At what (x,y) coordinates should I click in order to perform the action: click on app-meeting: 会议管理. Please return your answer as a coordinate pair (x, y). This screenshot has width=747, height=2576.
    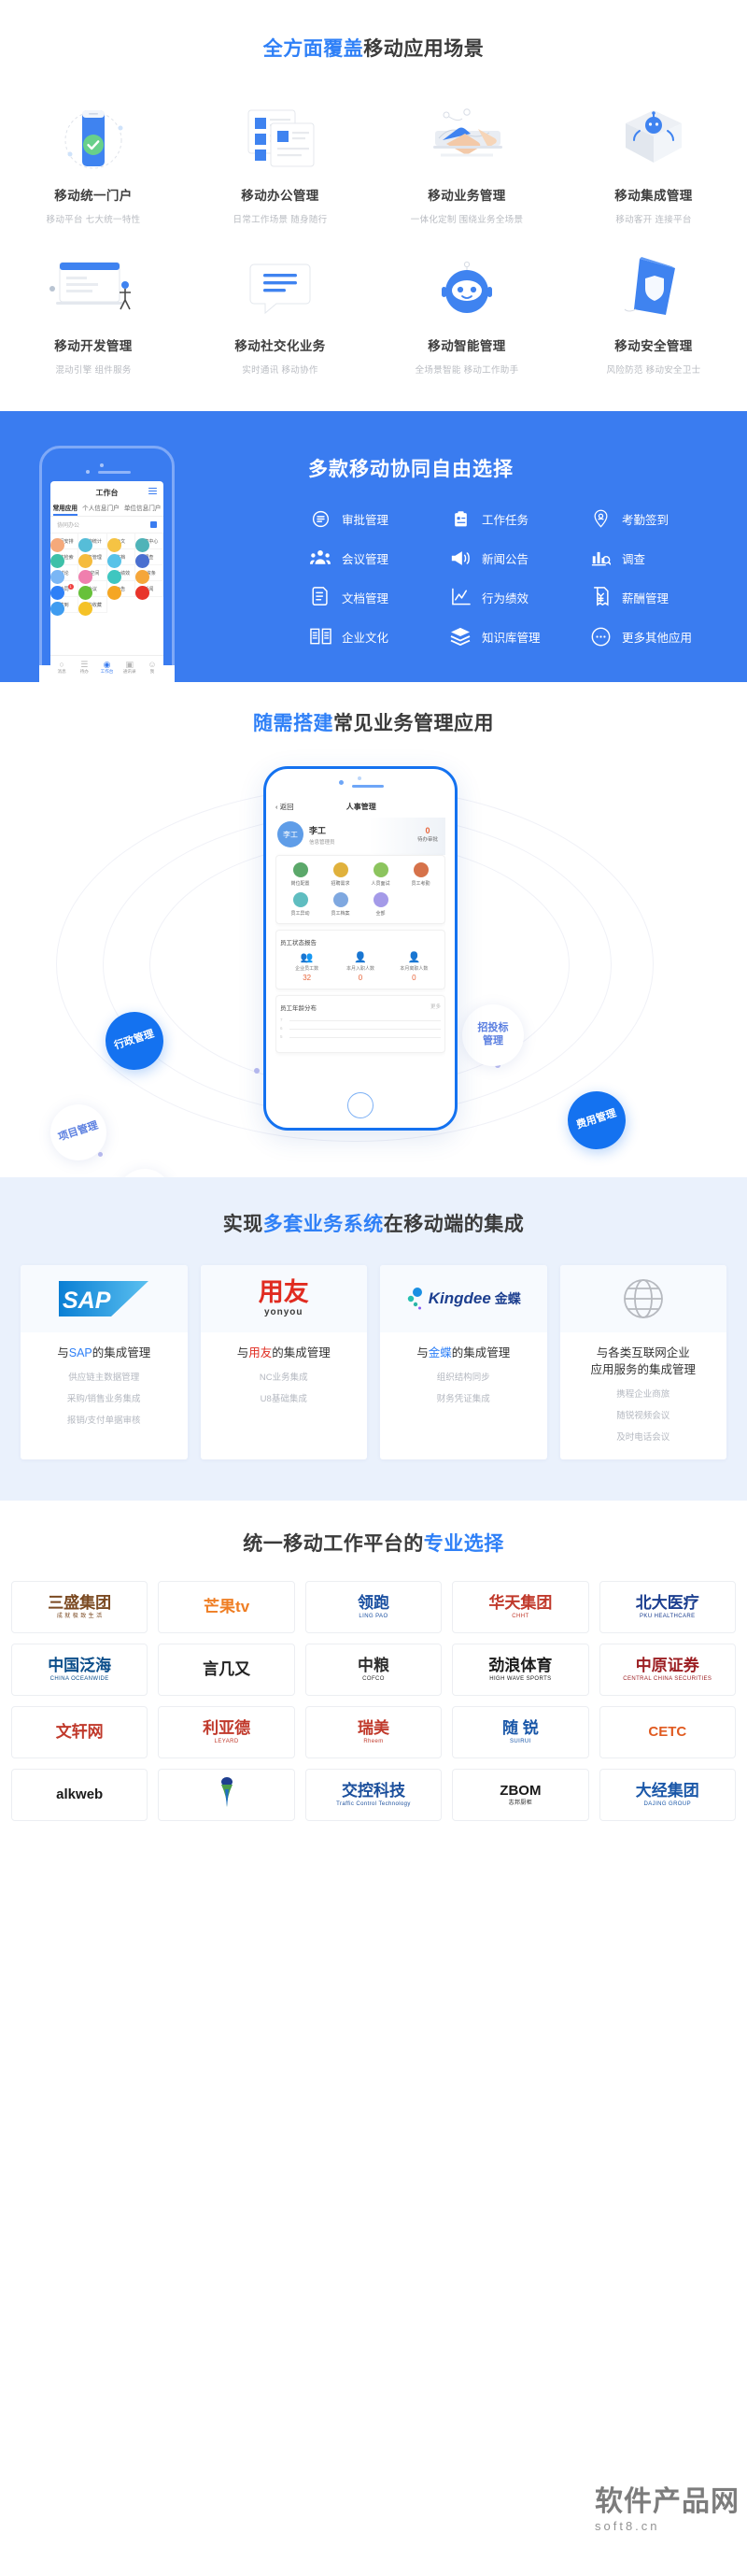
    Looking at the image, I should click on (378, 558).